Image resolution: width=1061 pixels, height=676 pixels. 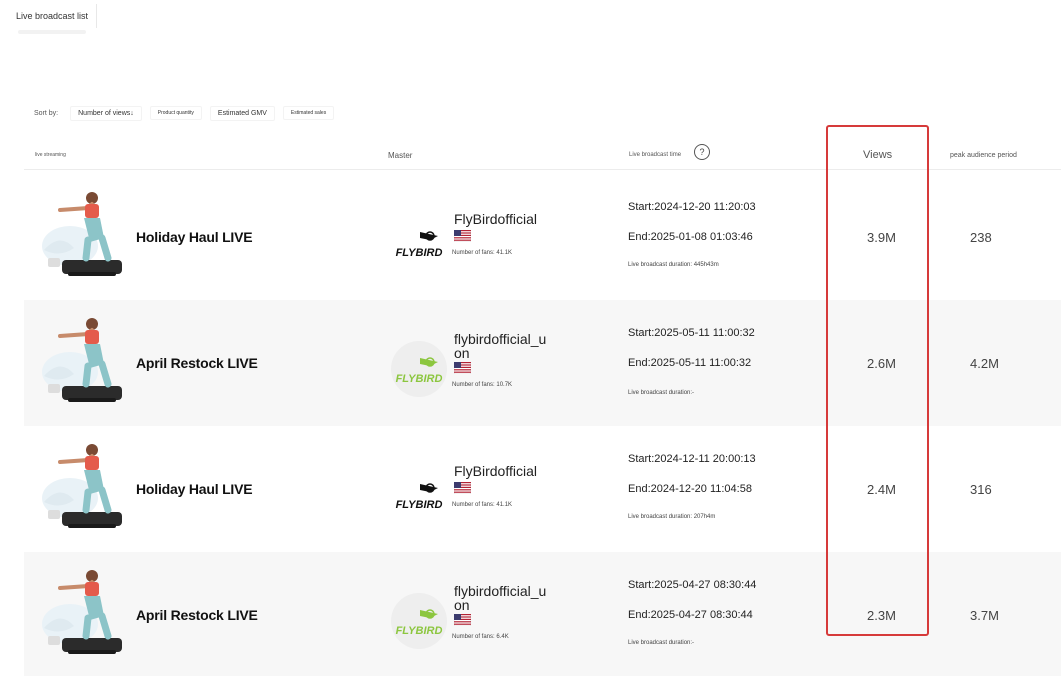 What do you see at coordinates (673, 265) in the screenshot?
I see `broadcast-duration: Live broadcast duration: 445h43m` at bounding box center [673, 265].